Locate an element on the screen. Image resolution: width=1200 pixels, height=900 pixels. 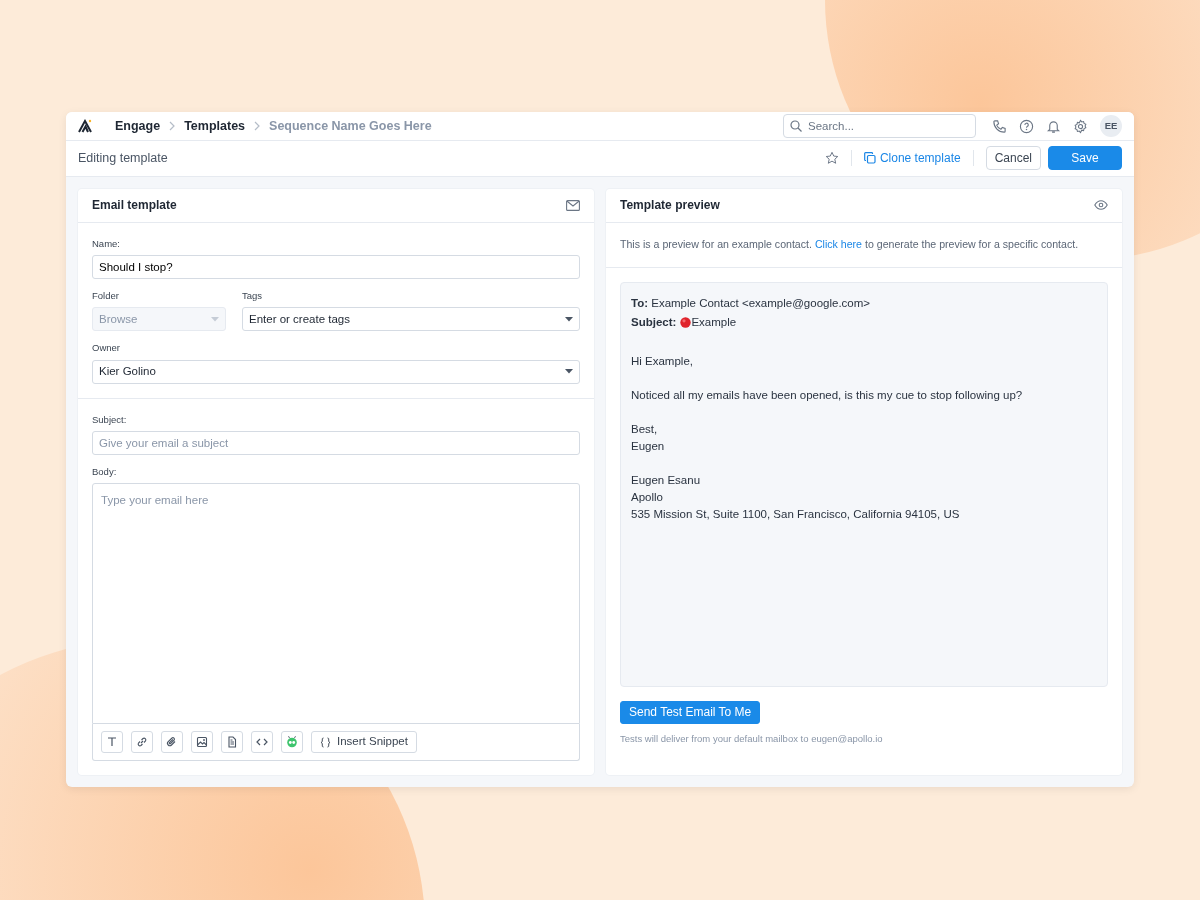
clone-template-link: Clone template is located at coordinates (912, 158).